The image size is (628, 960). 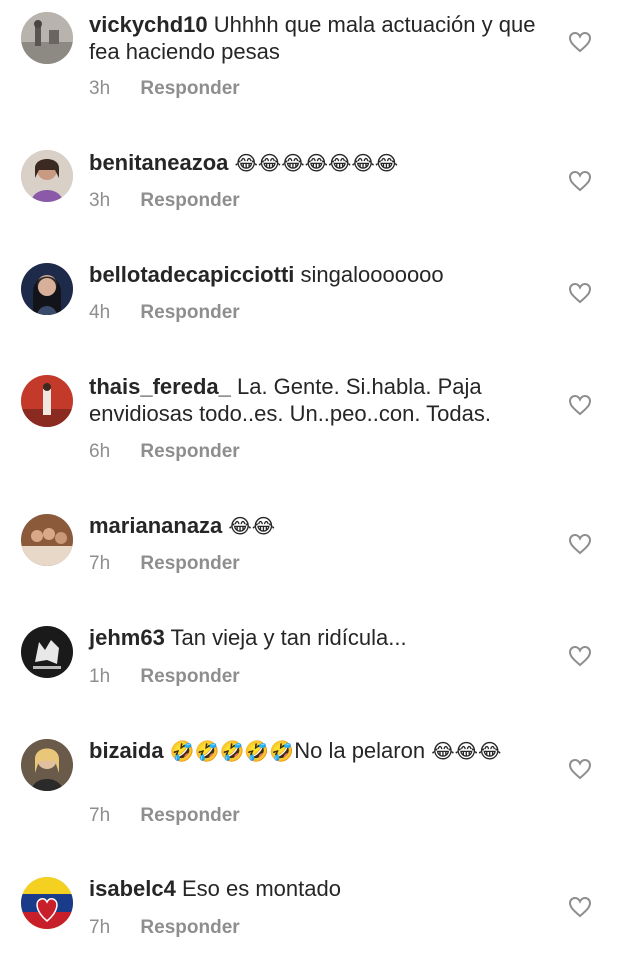 I want to click on comment-text: Eso es montado, so click(x=261, y=888).